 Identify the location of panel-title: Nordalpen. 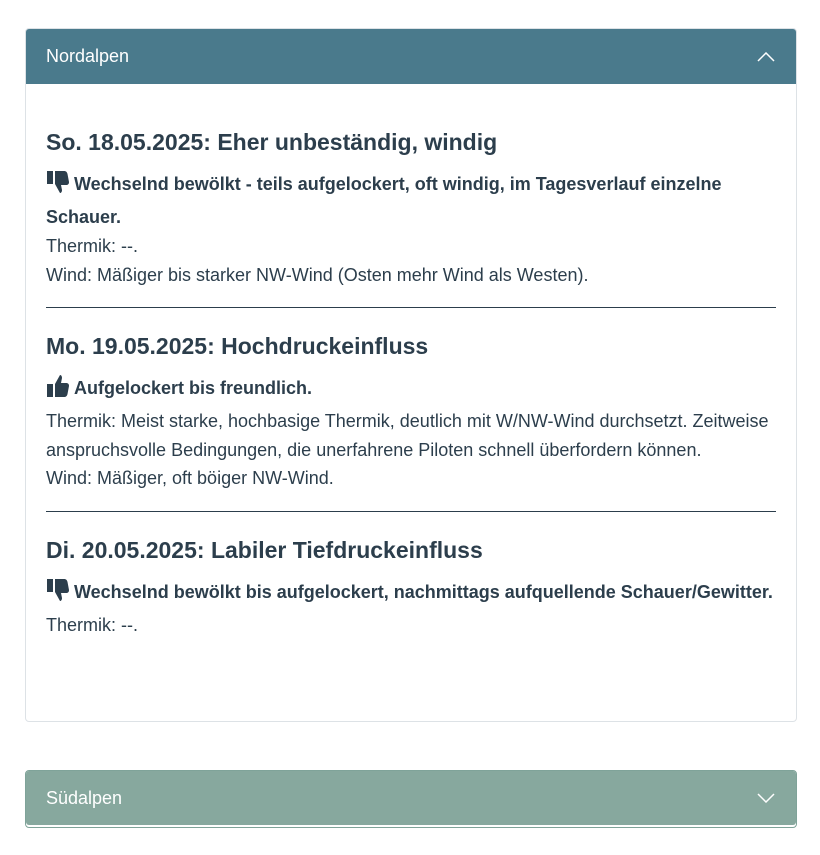
(88, 56).